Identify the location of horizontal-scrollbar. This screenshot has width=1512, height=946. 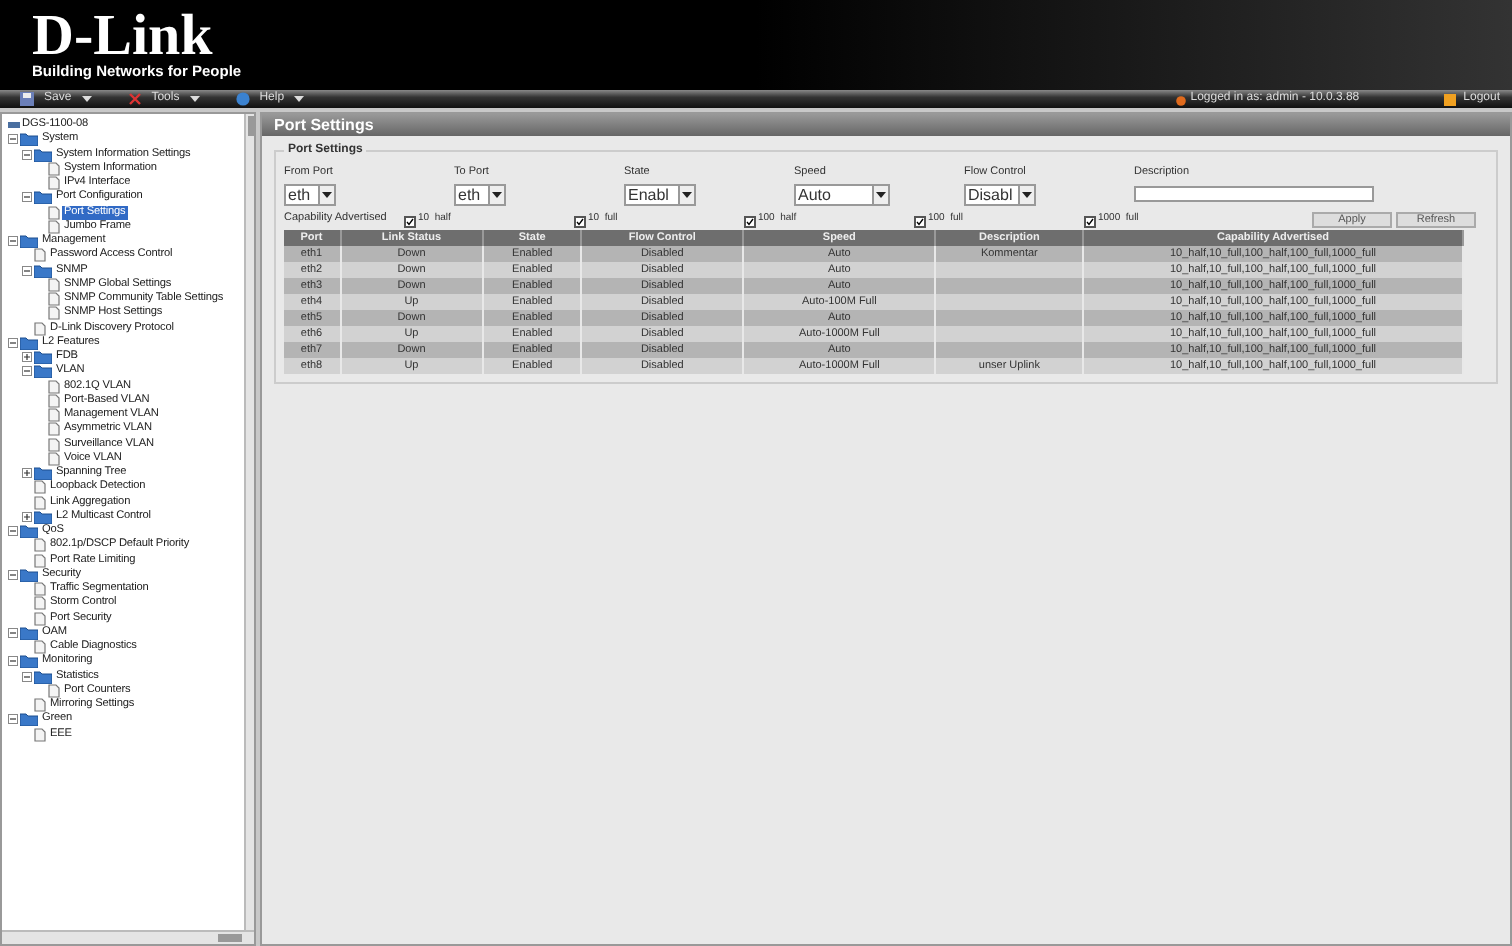
(128, 937).